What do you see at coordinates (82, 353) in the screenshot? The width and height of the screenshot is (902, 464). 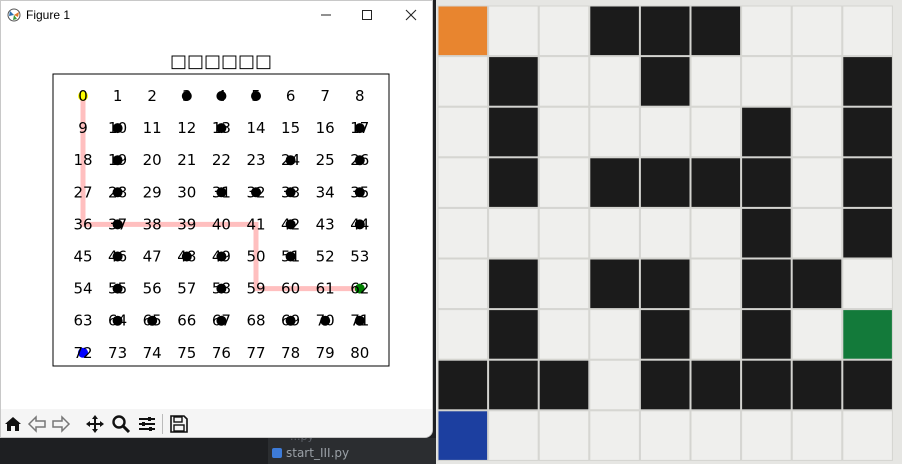 I see `node-label: 72` at bounding box center [82, 353].